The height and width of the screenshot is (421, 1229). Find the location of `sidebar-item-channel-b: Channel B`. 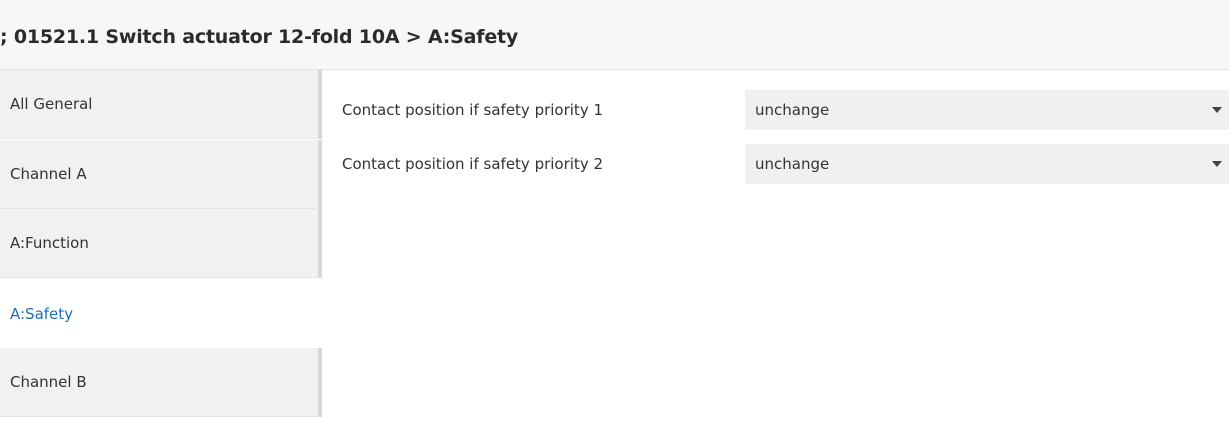

sidebar-item-channel-b: Channel B is located at coordinates (161, 382).